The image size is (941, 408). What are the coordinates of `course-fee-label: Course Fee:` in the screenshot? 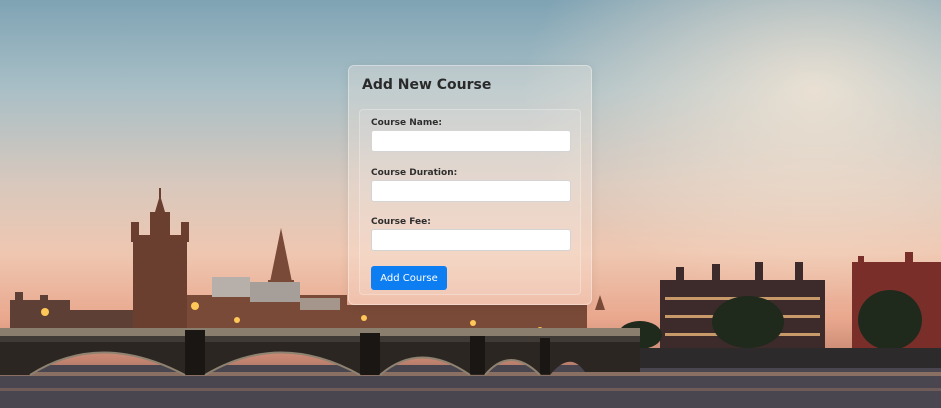 It's located at (401, 222).